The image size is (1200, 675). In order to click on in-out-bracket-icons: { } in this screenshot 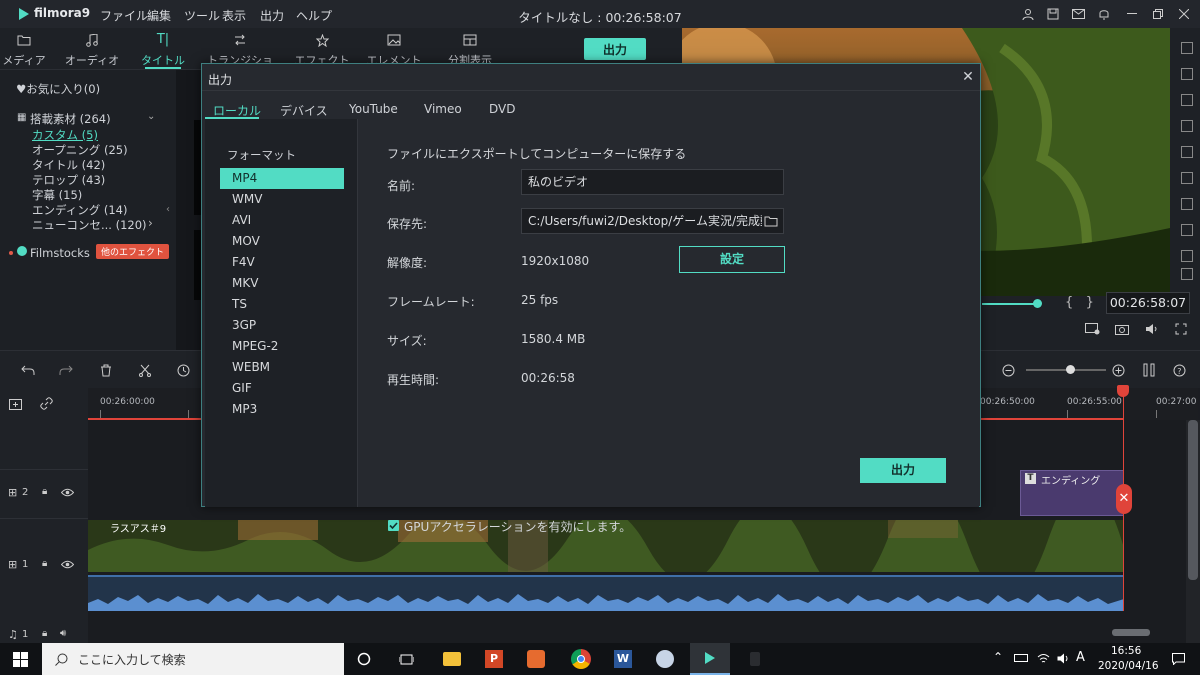, I will do `click(1079, 302)`.